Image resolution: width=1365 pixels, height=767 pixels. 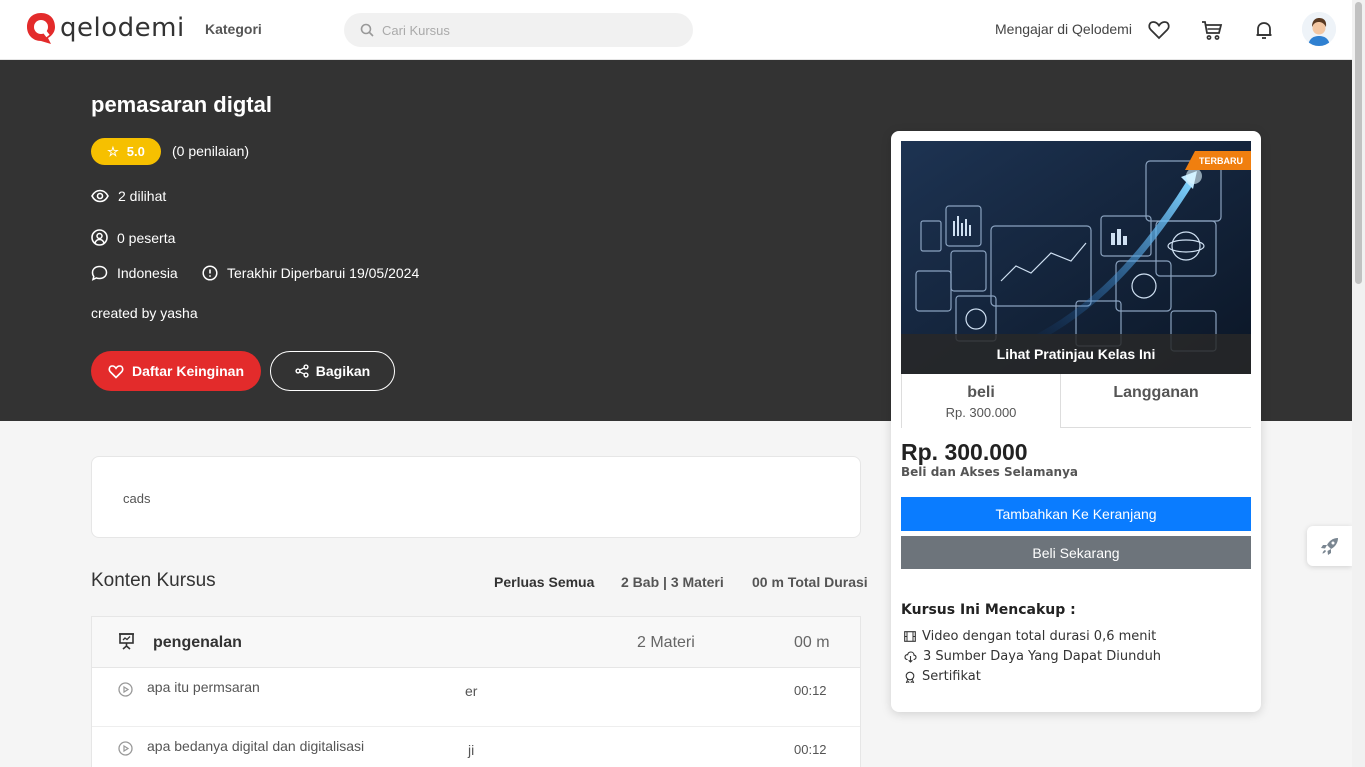 What do you see at coordinates (471, 750) in the screenshot?
I see `lesson-note: ji` at bounding box center [471, 750].